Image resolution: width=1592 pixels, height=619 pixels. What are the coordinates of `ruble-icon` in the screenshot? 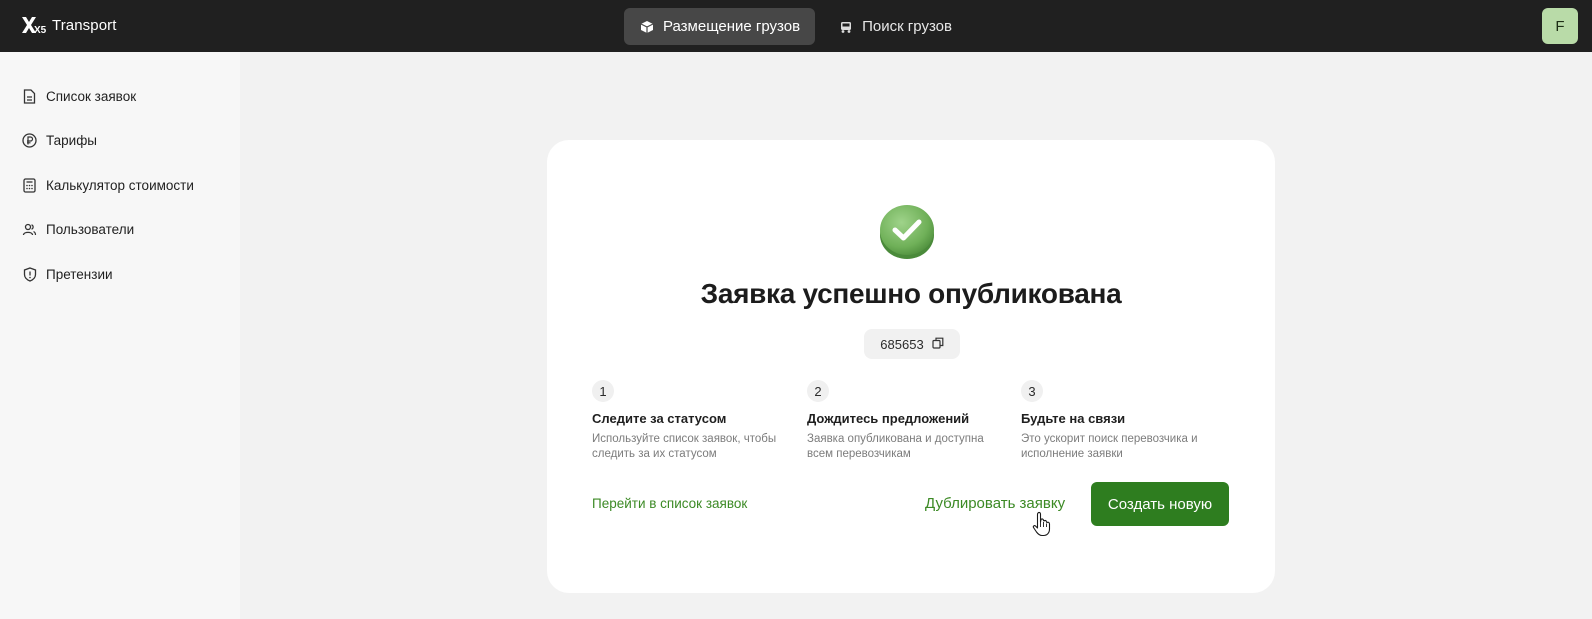 It's located at (29, 140).